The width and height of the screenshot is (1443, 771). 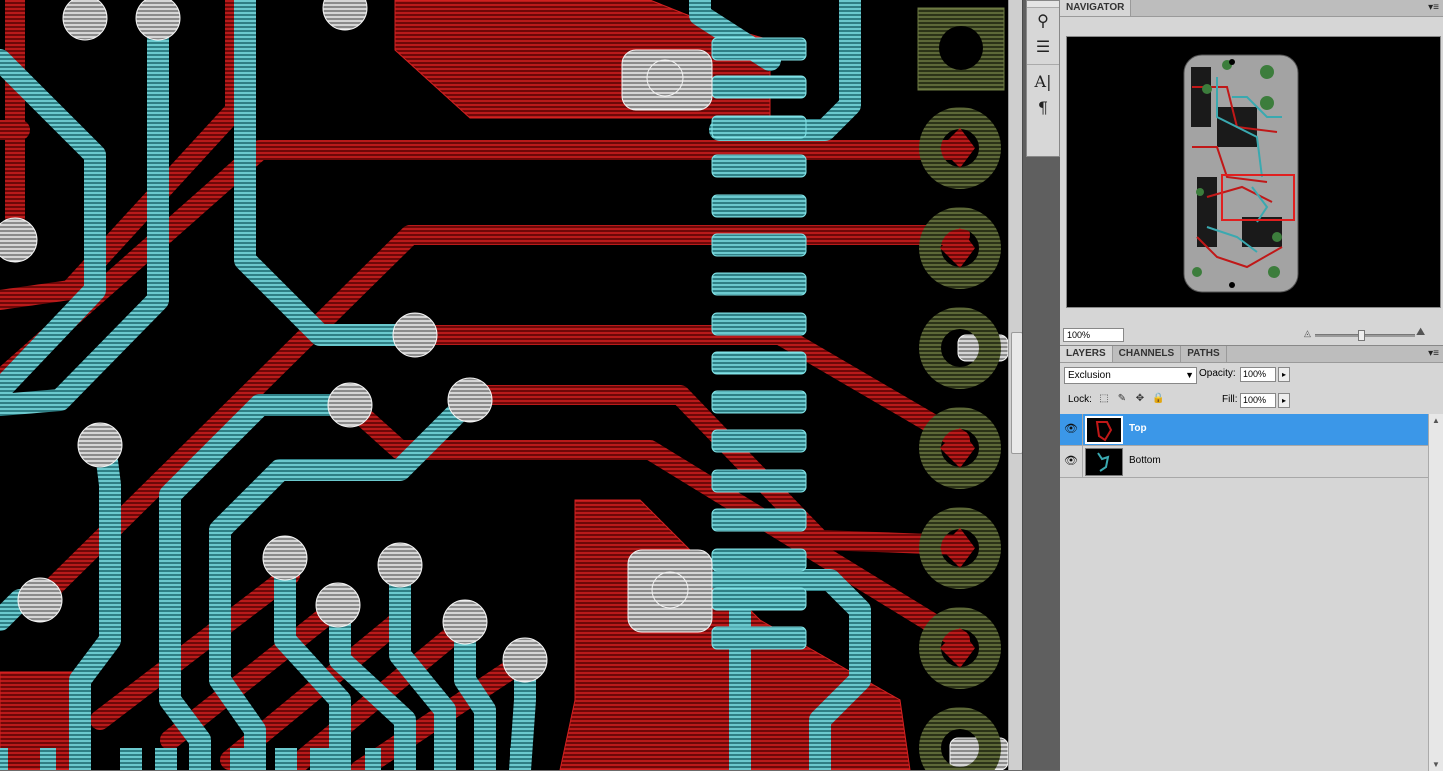 I want to click on fill-dropdown-icon: ▸, so click(x=1284, y=400).